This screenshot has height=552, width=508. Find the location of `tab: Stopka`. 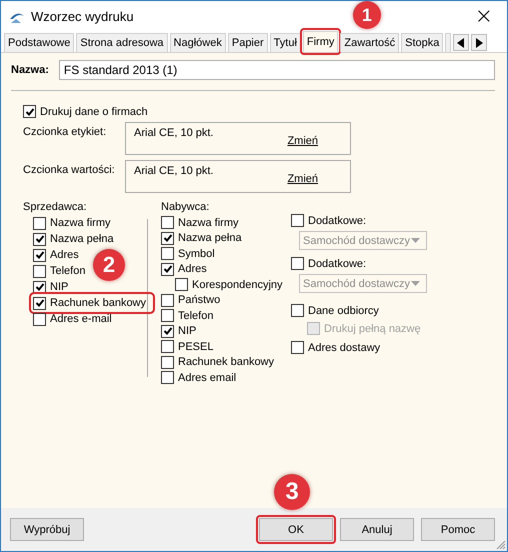

tab: Stopka is located at coordinates (422, 42).